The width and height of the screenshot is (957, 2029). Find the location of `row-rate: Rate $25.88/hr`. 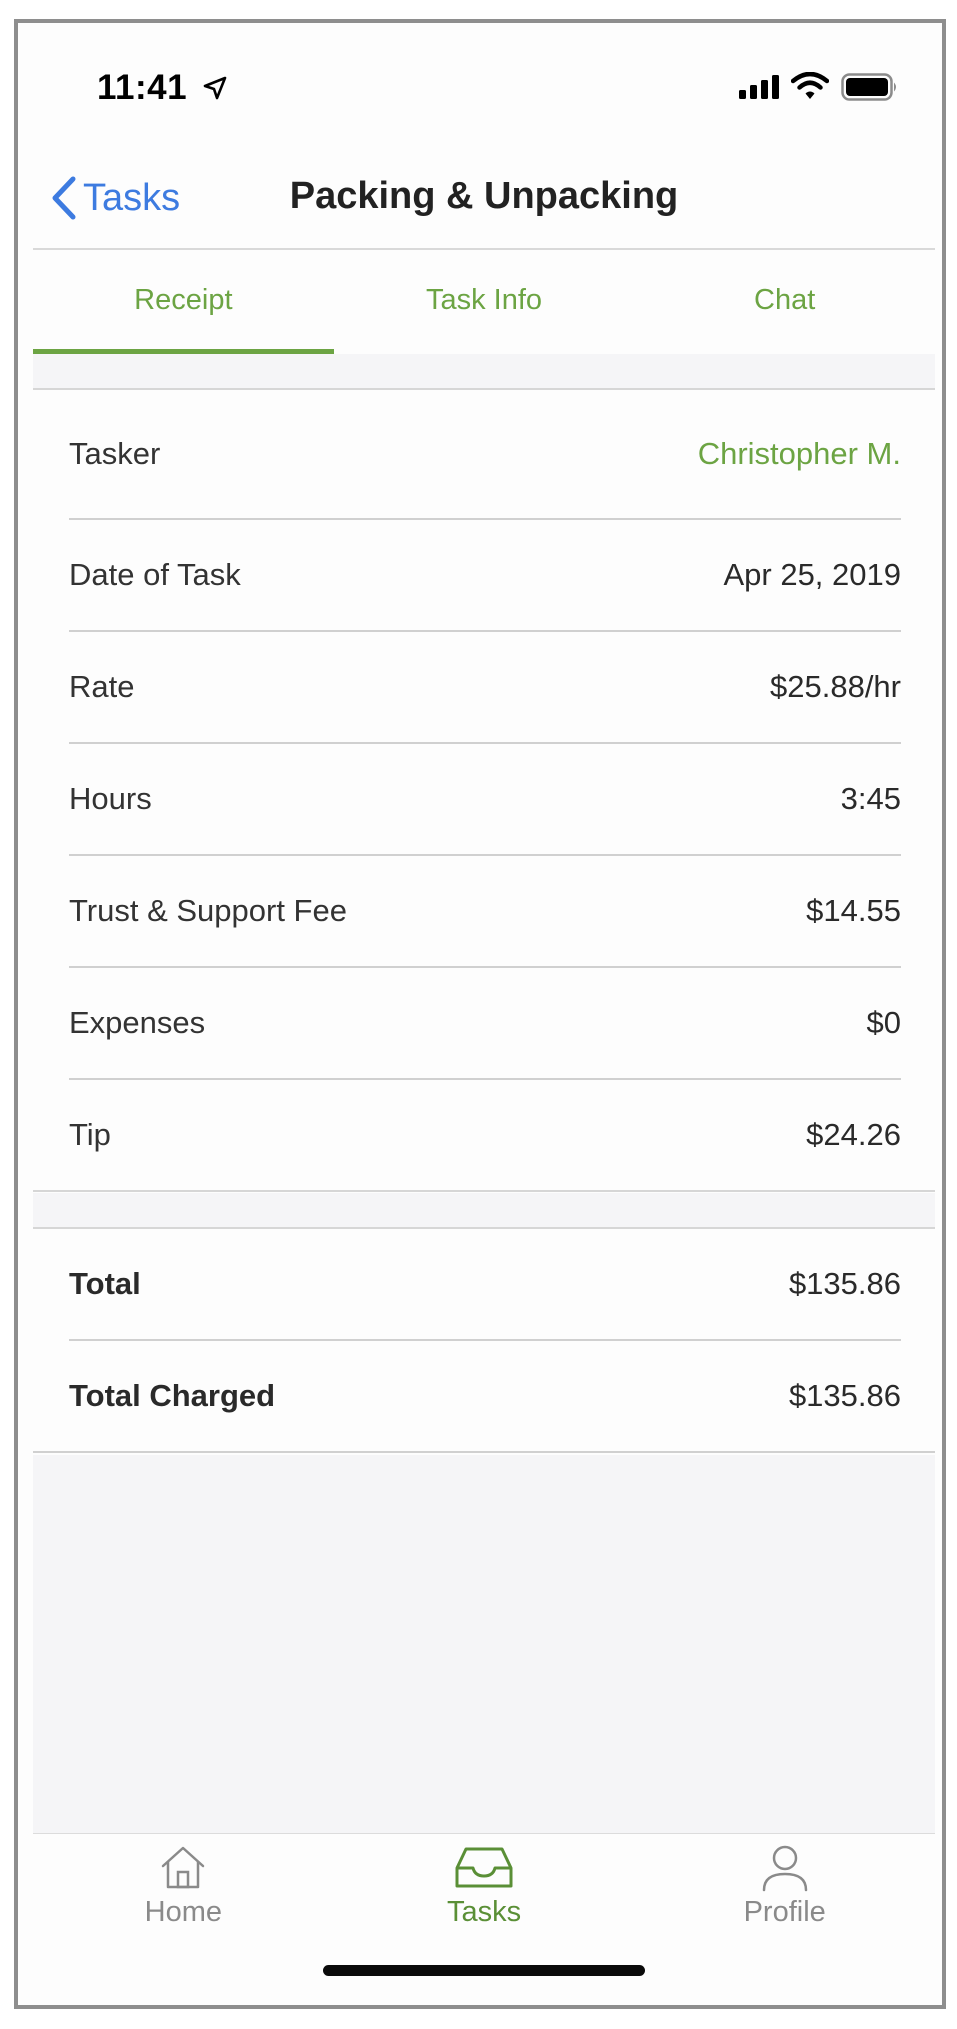

row-rate: Rate $25.88/hr is located at coordinates (485, 688).